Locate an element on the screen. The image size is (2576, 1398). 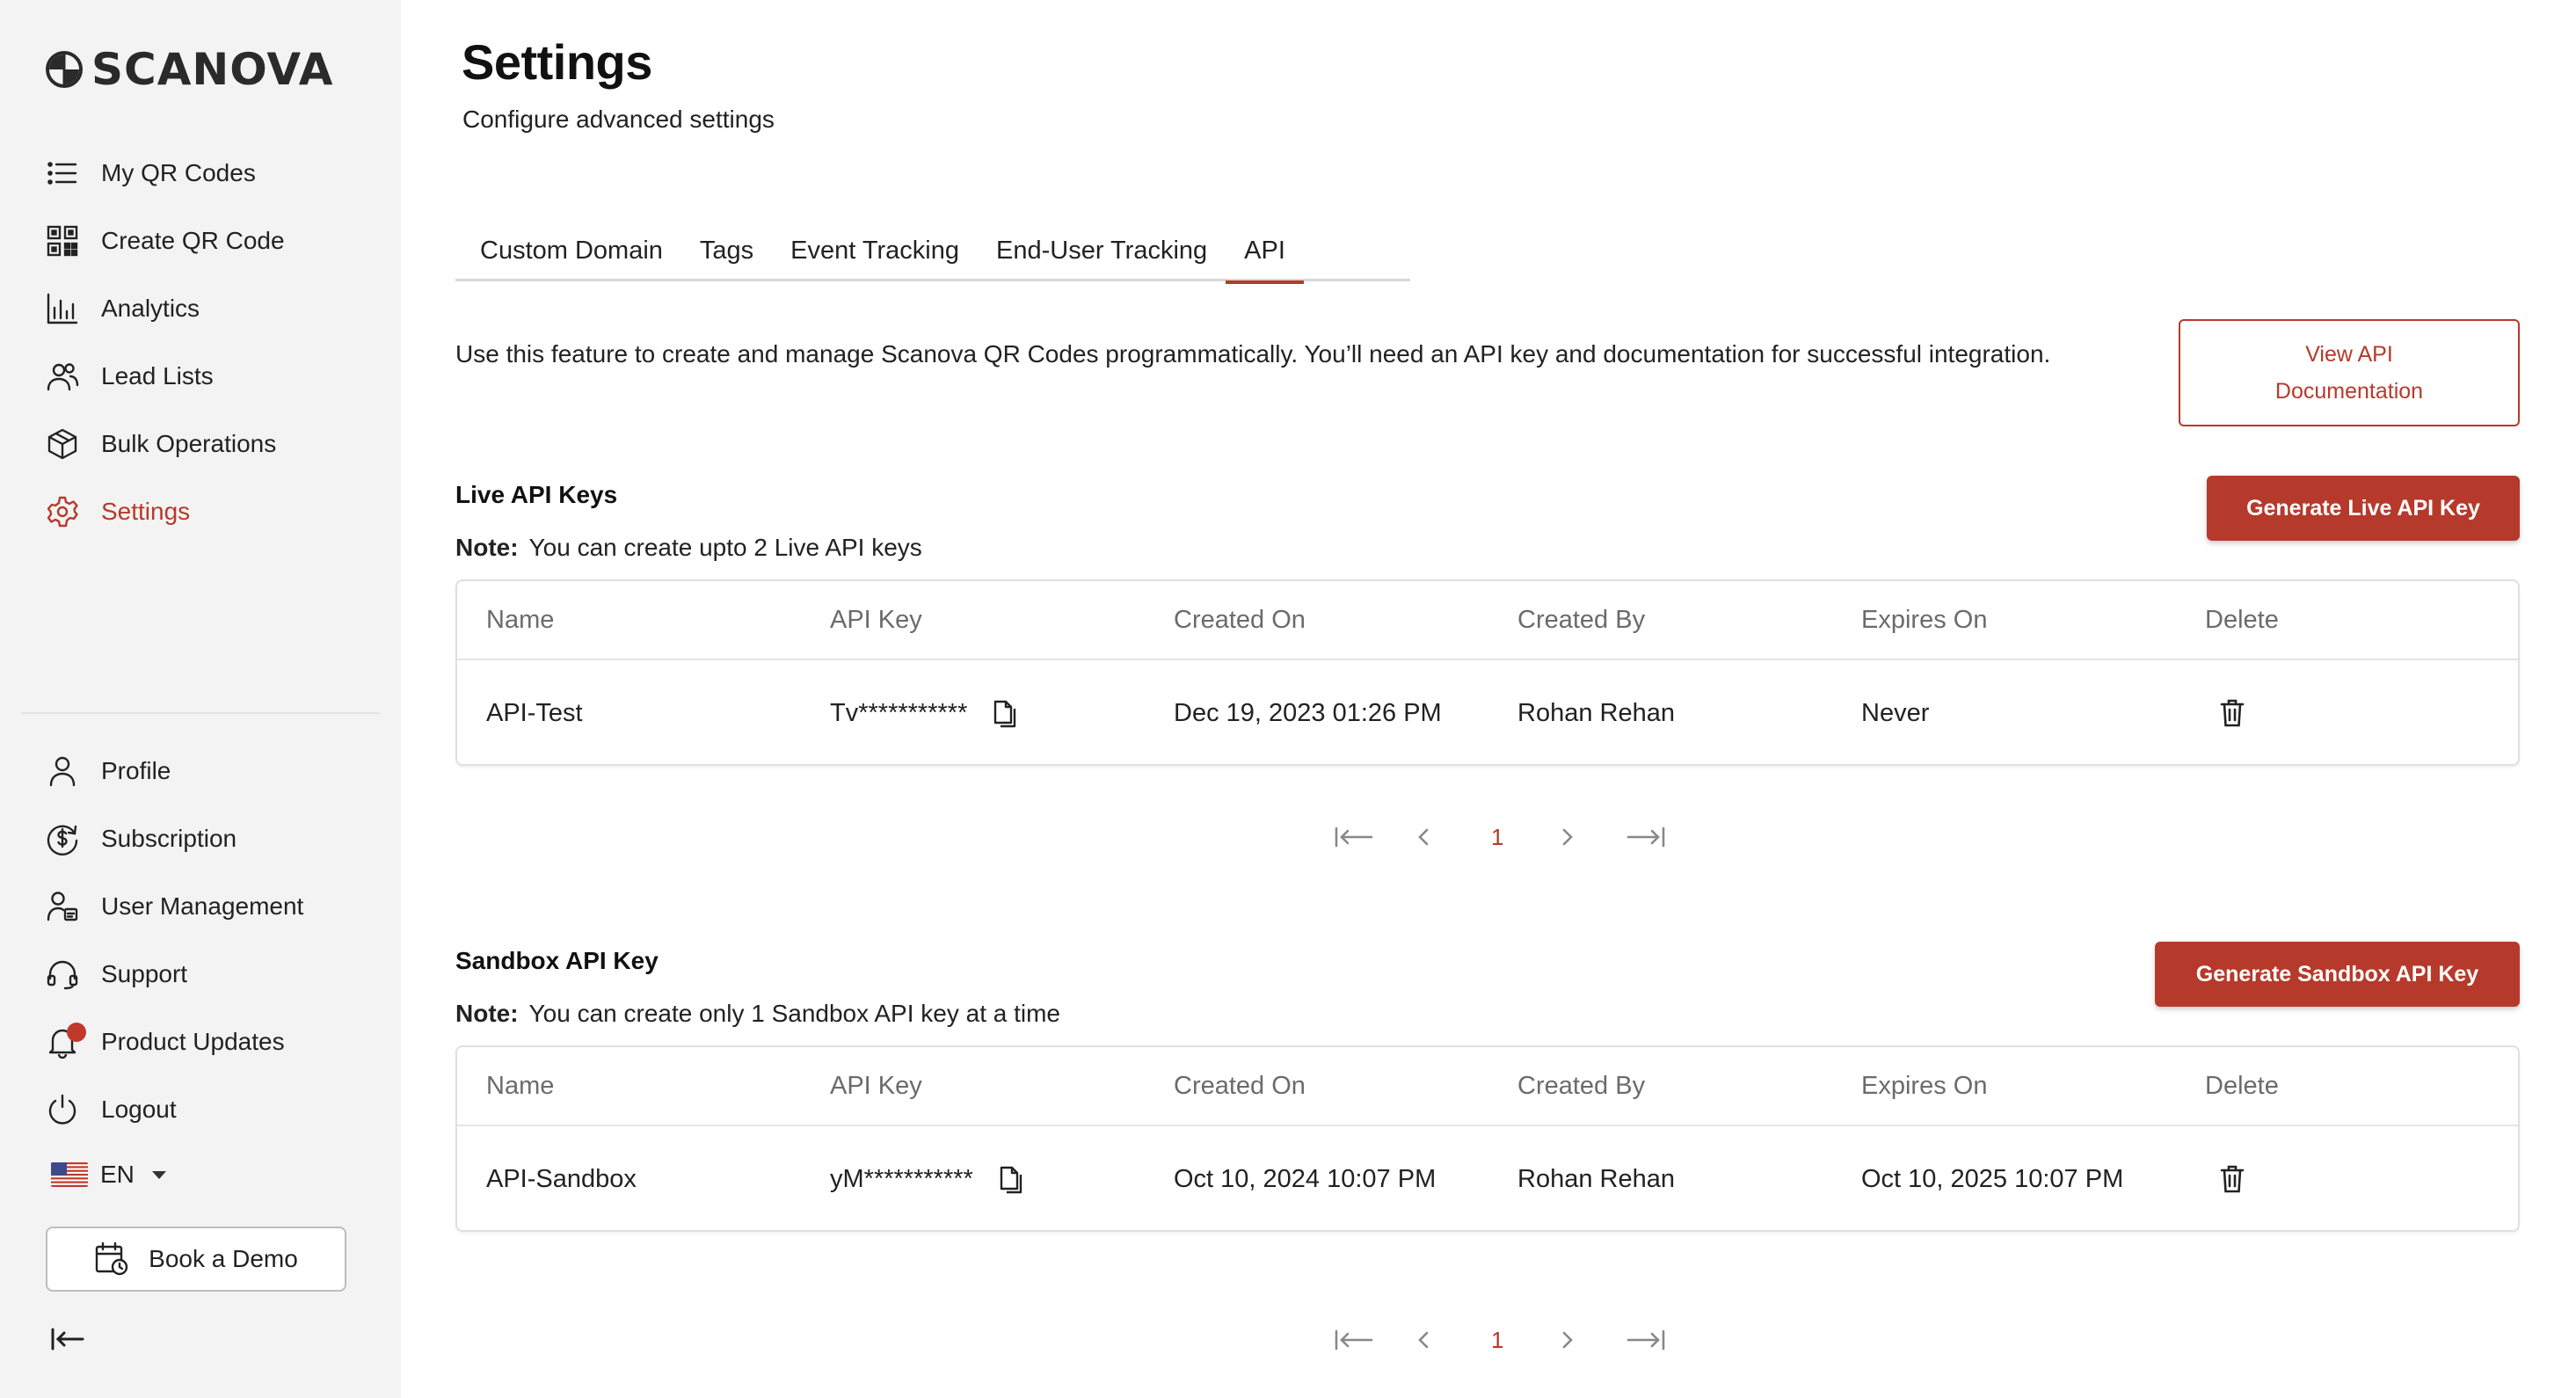
chevron-down-icon is located at coordinates (158, 1175).